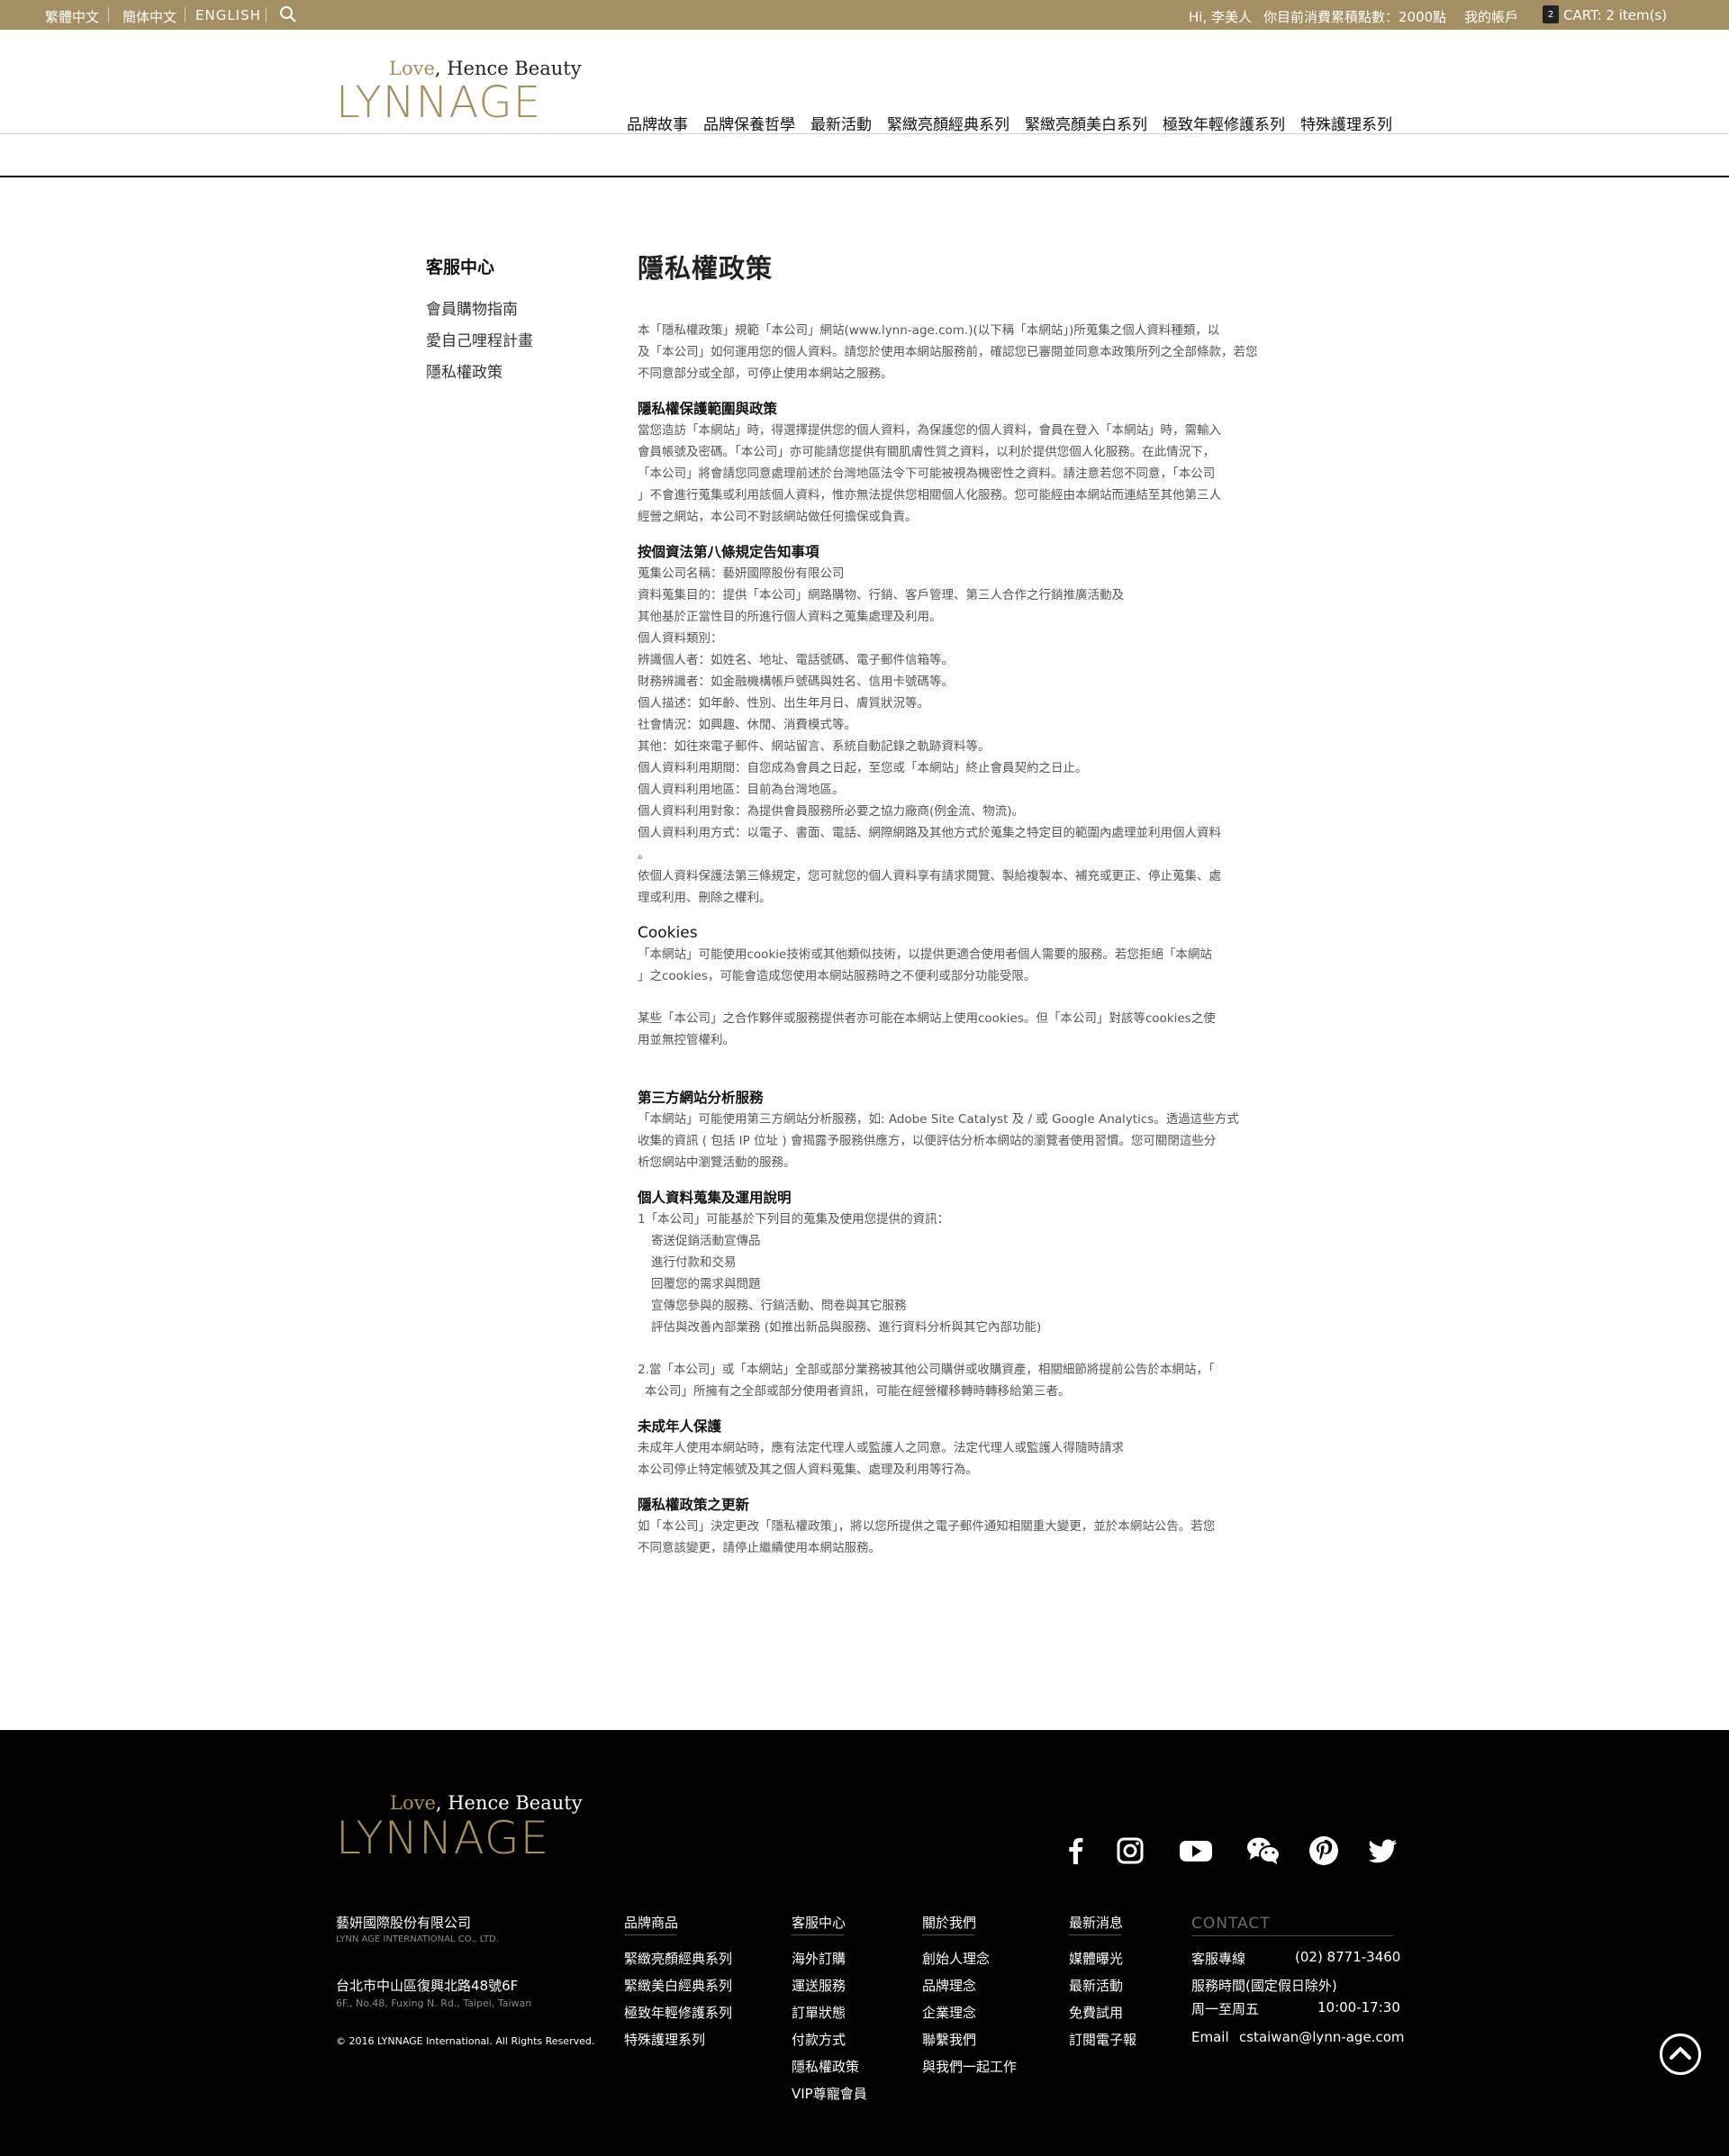  Describe the element at coordinates (949, 2039) in the screenshot. I see `footer-link: 聯繫我們` at that location.